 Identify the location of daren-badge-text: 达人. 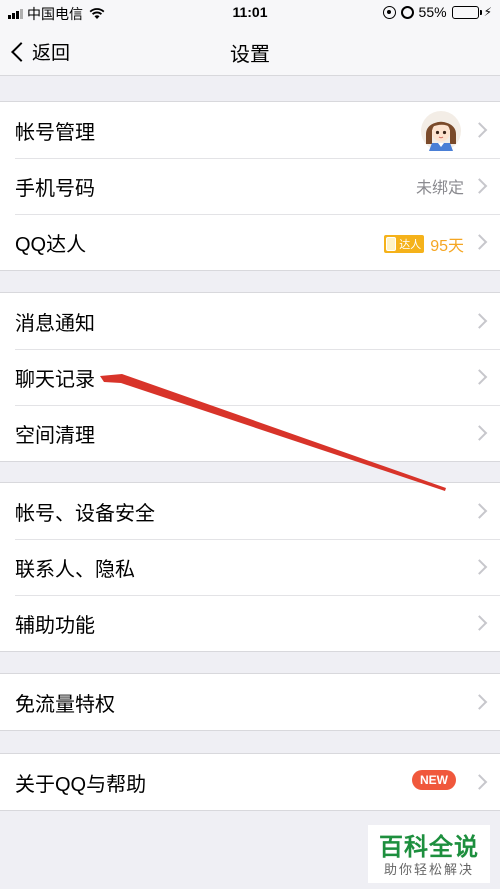
(410, 245).